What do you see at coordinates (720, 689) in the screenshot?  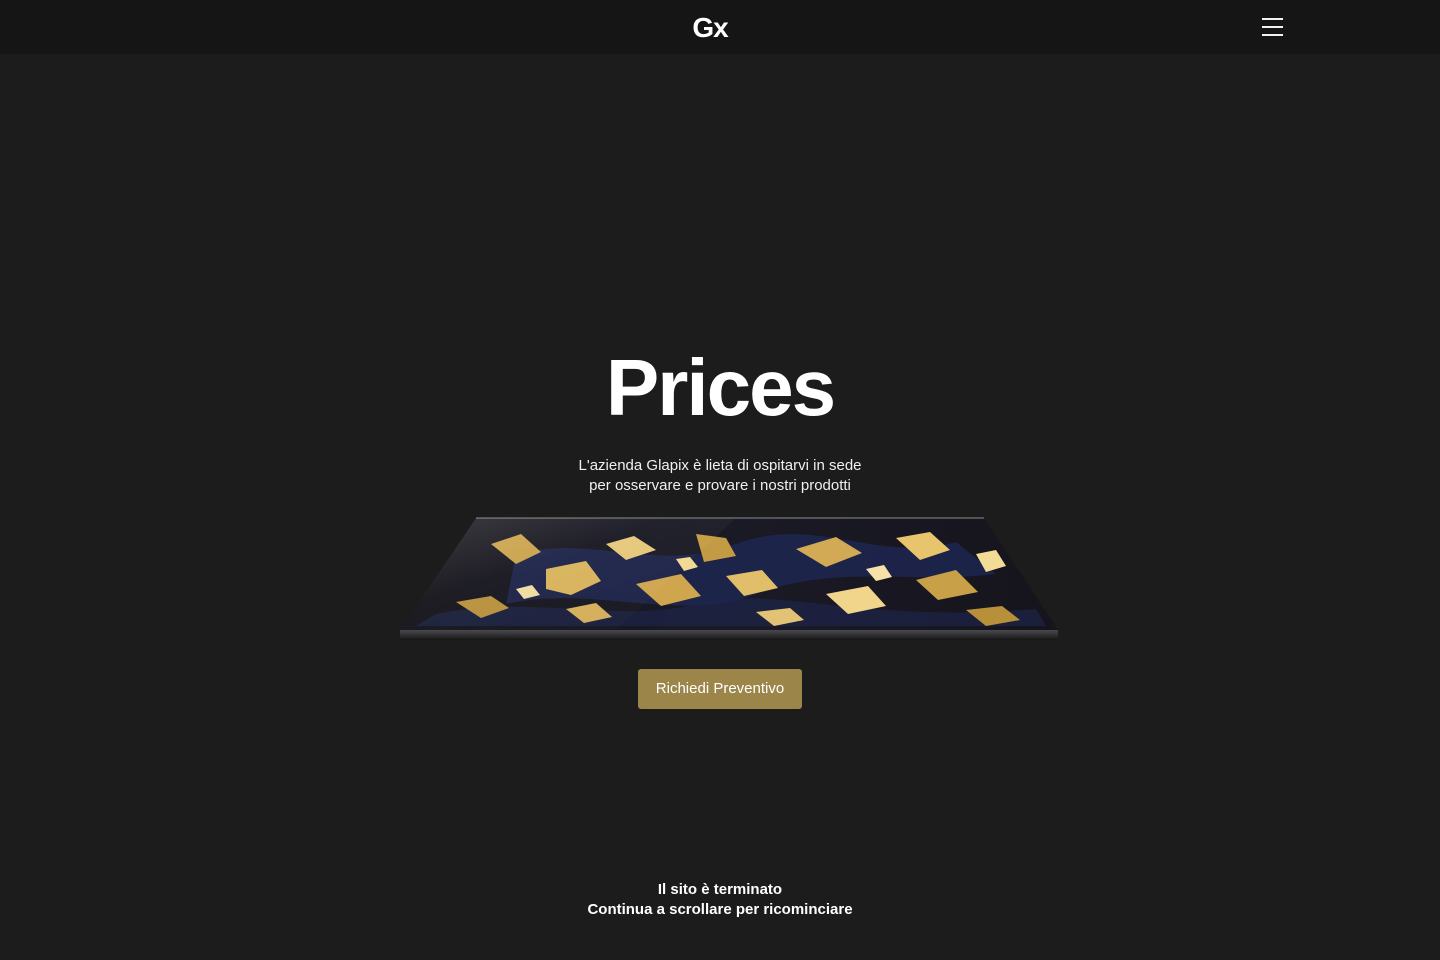 I see `request-quote-button: Richiedi Preventivo` at bounding box center [720, 689].